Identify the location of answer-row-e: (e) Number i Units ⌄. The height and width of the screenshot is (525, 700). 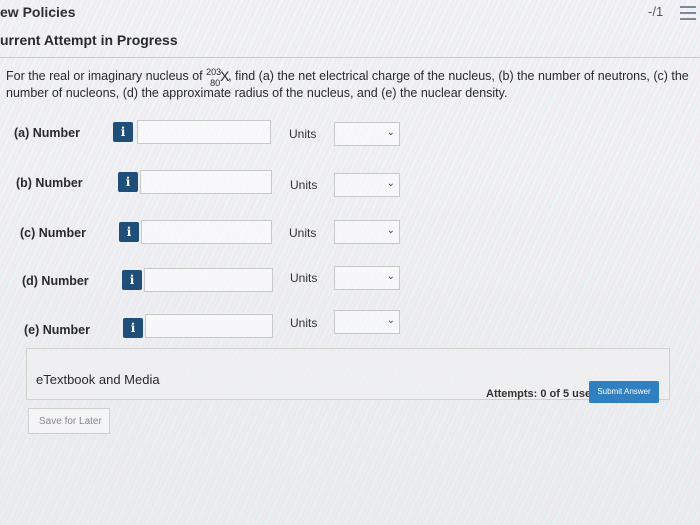
(350, 326).